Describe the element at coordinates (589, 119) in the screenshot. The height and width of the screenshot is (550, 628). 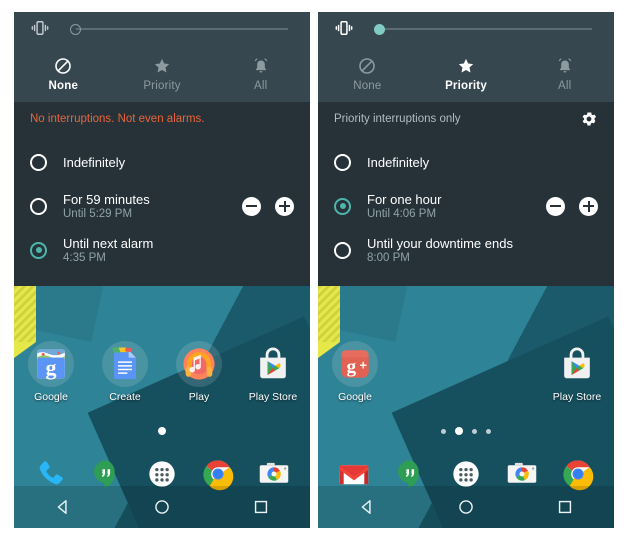
I see `gear-icon` at that location.